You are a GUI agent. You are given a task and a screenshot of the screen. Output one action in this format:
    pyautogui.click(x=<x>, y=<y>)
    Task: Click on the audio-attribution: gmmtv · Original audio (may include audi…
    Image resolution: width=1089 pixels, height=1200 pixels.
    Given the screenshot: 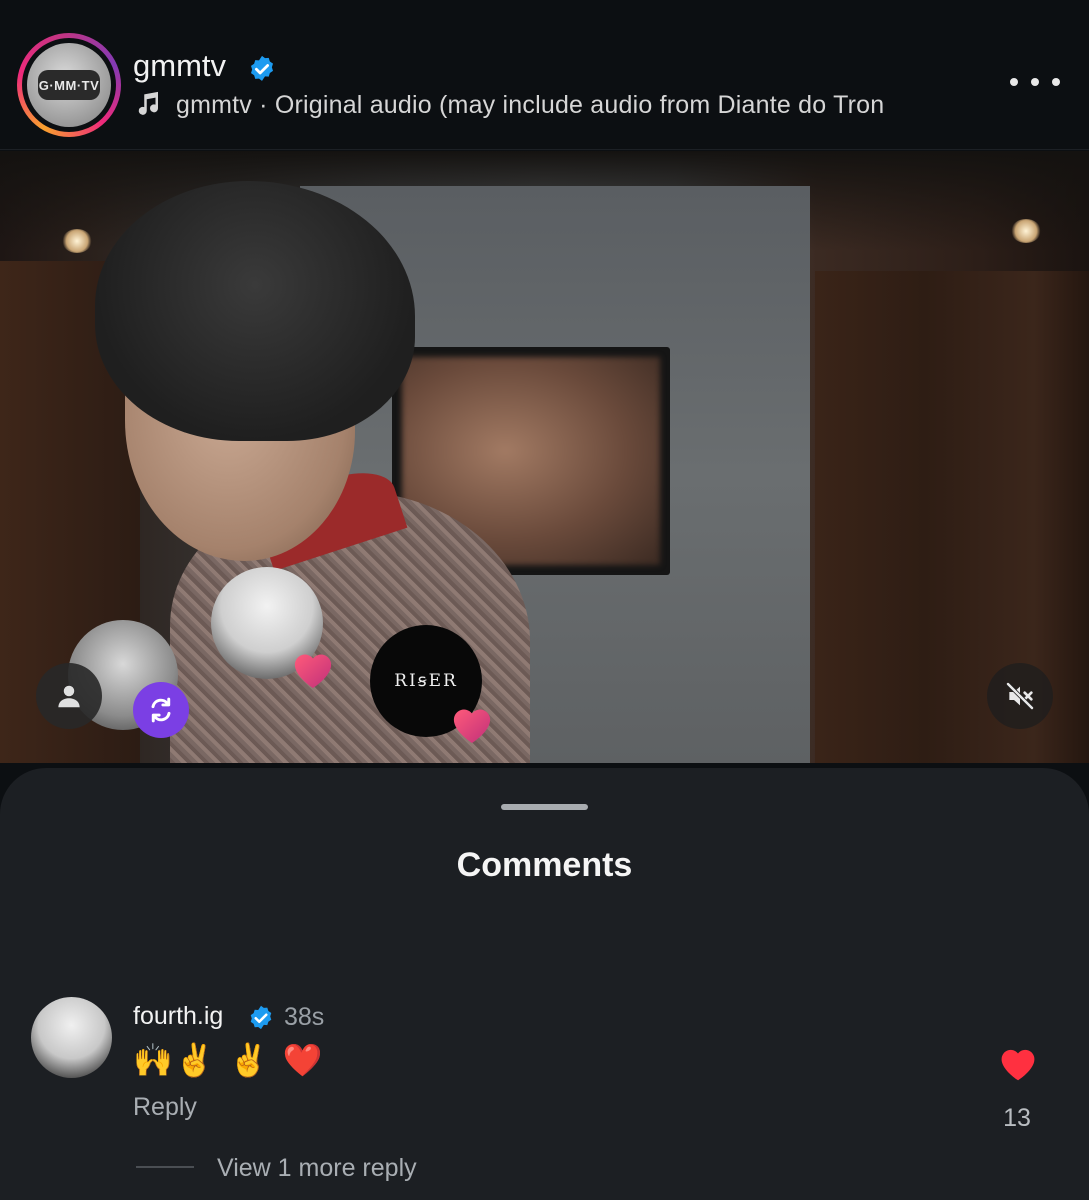 What is the action you would take?
    pyautogui.click(x=530, y=105)
    